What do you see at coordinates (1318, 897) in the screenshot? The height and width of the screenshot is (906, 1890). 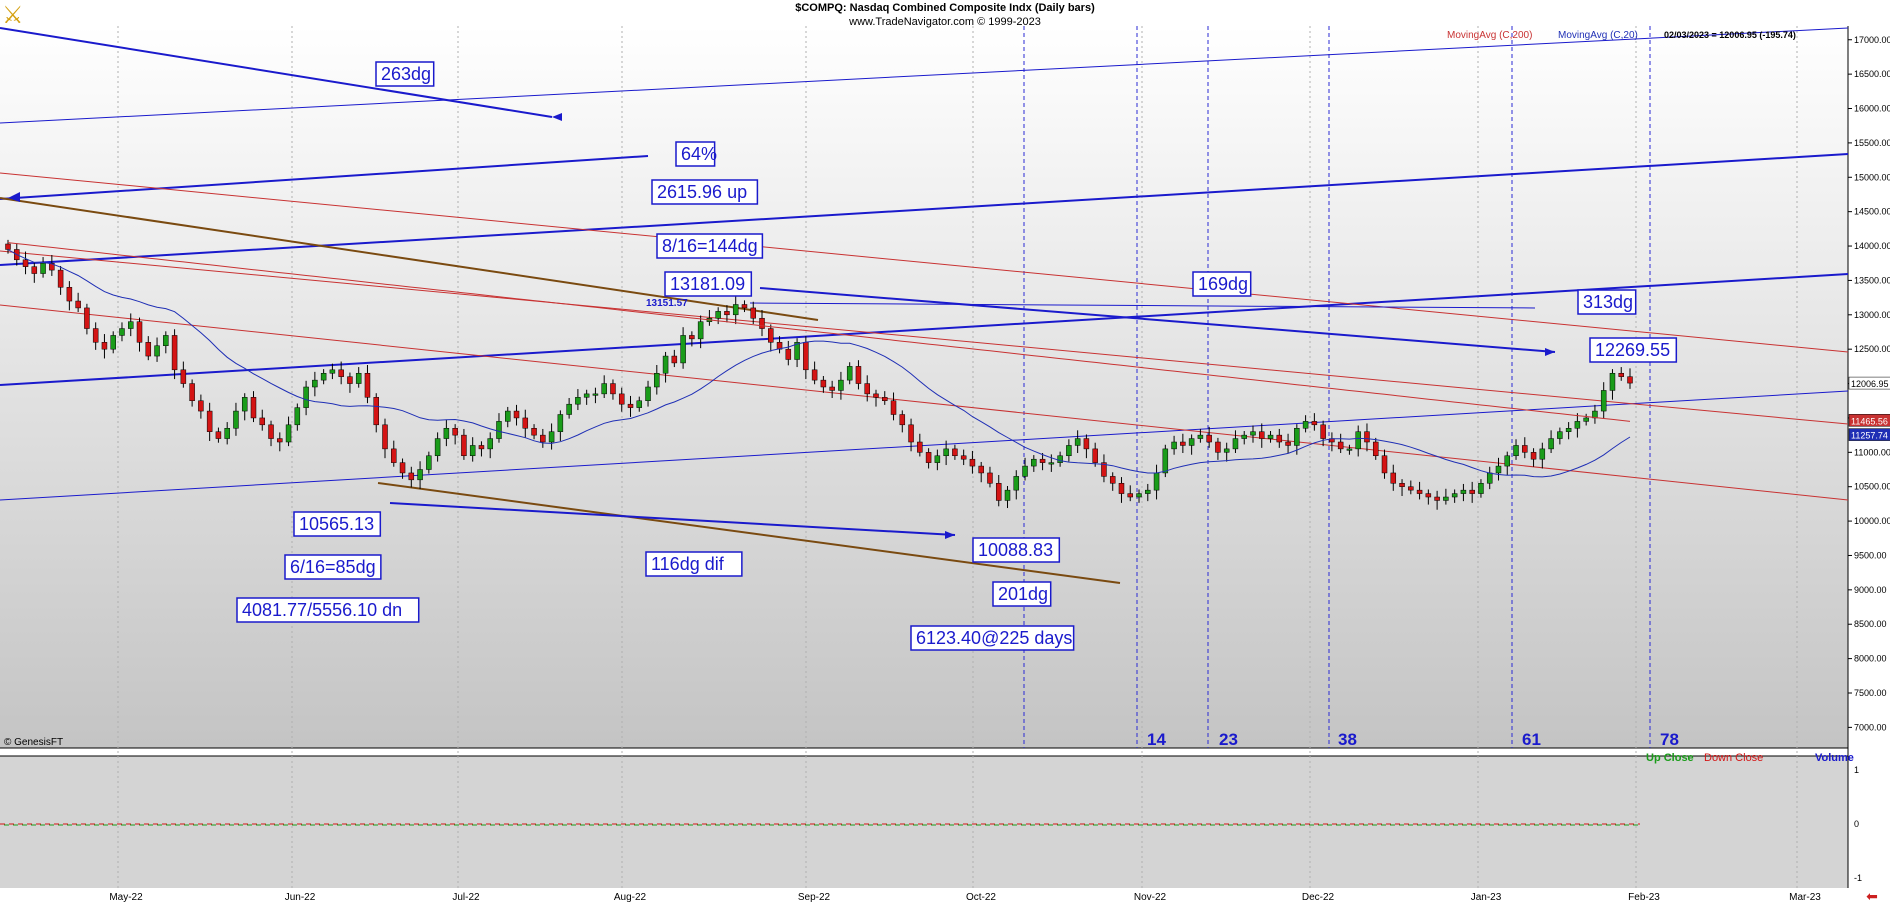 I see `x-tick-label: Dec-22` at bounding box center [1318, 897].